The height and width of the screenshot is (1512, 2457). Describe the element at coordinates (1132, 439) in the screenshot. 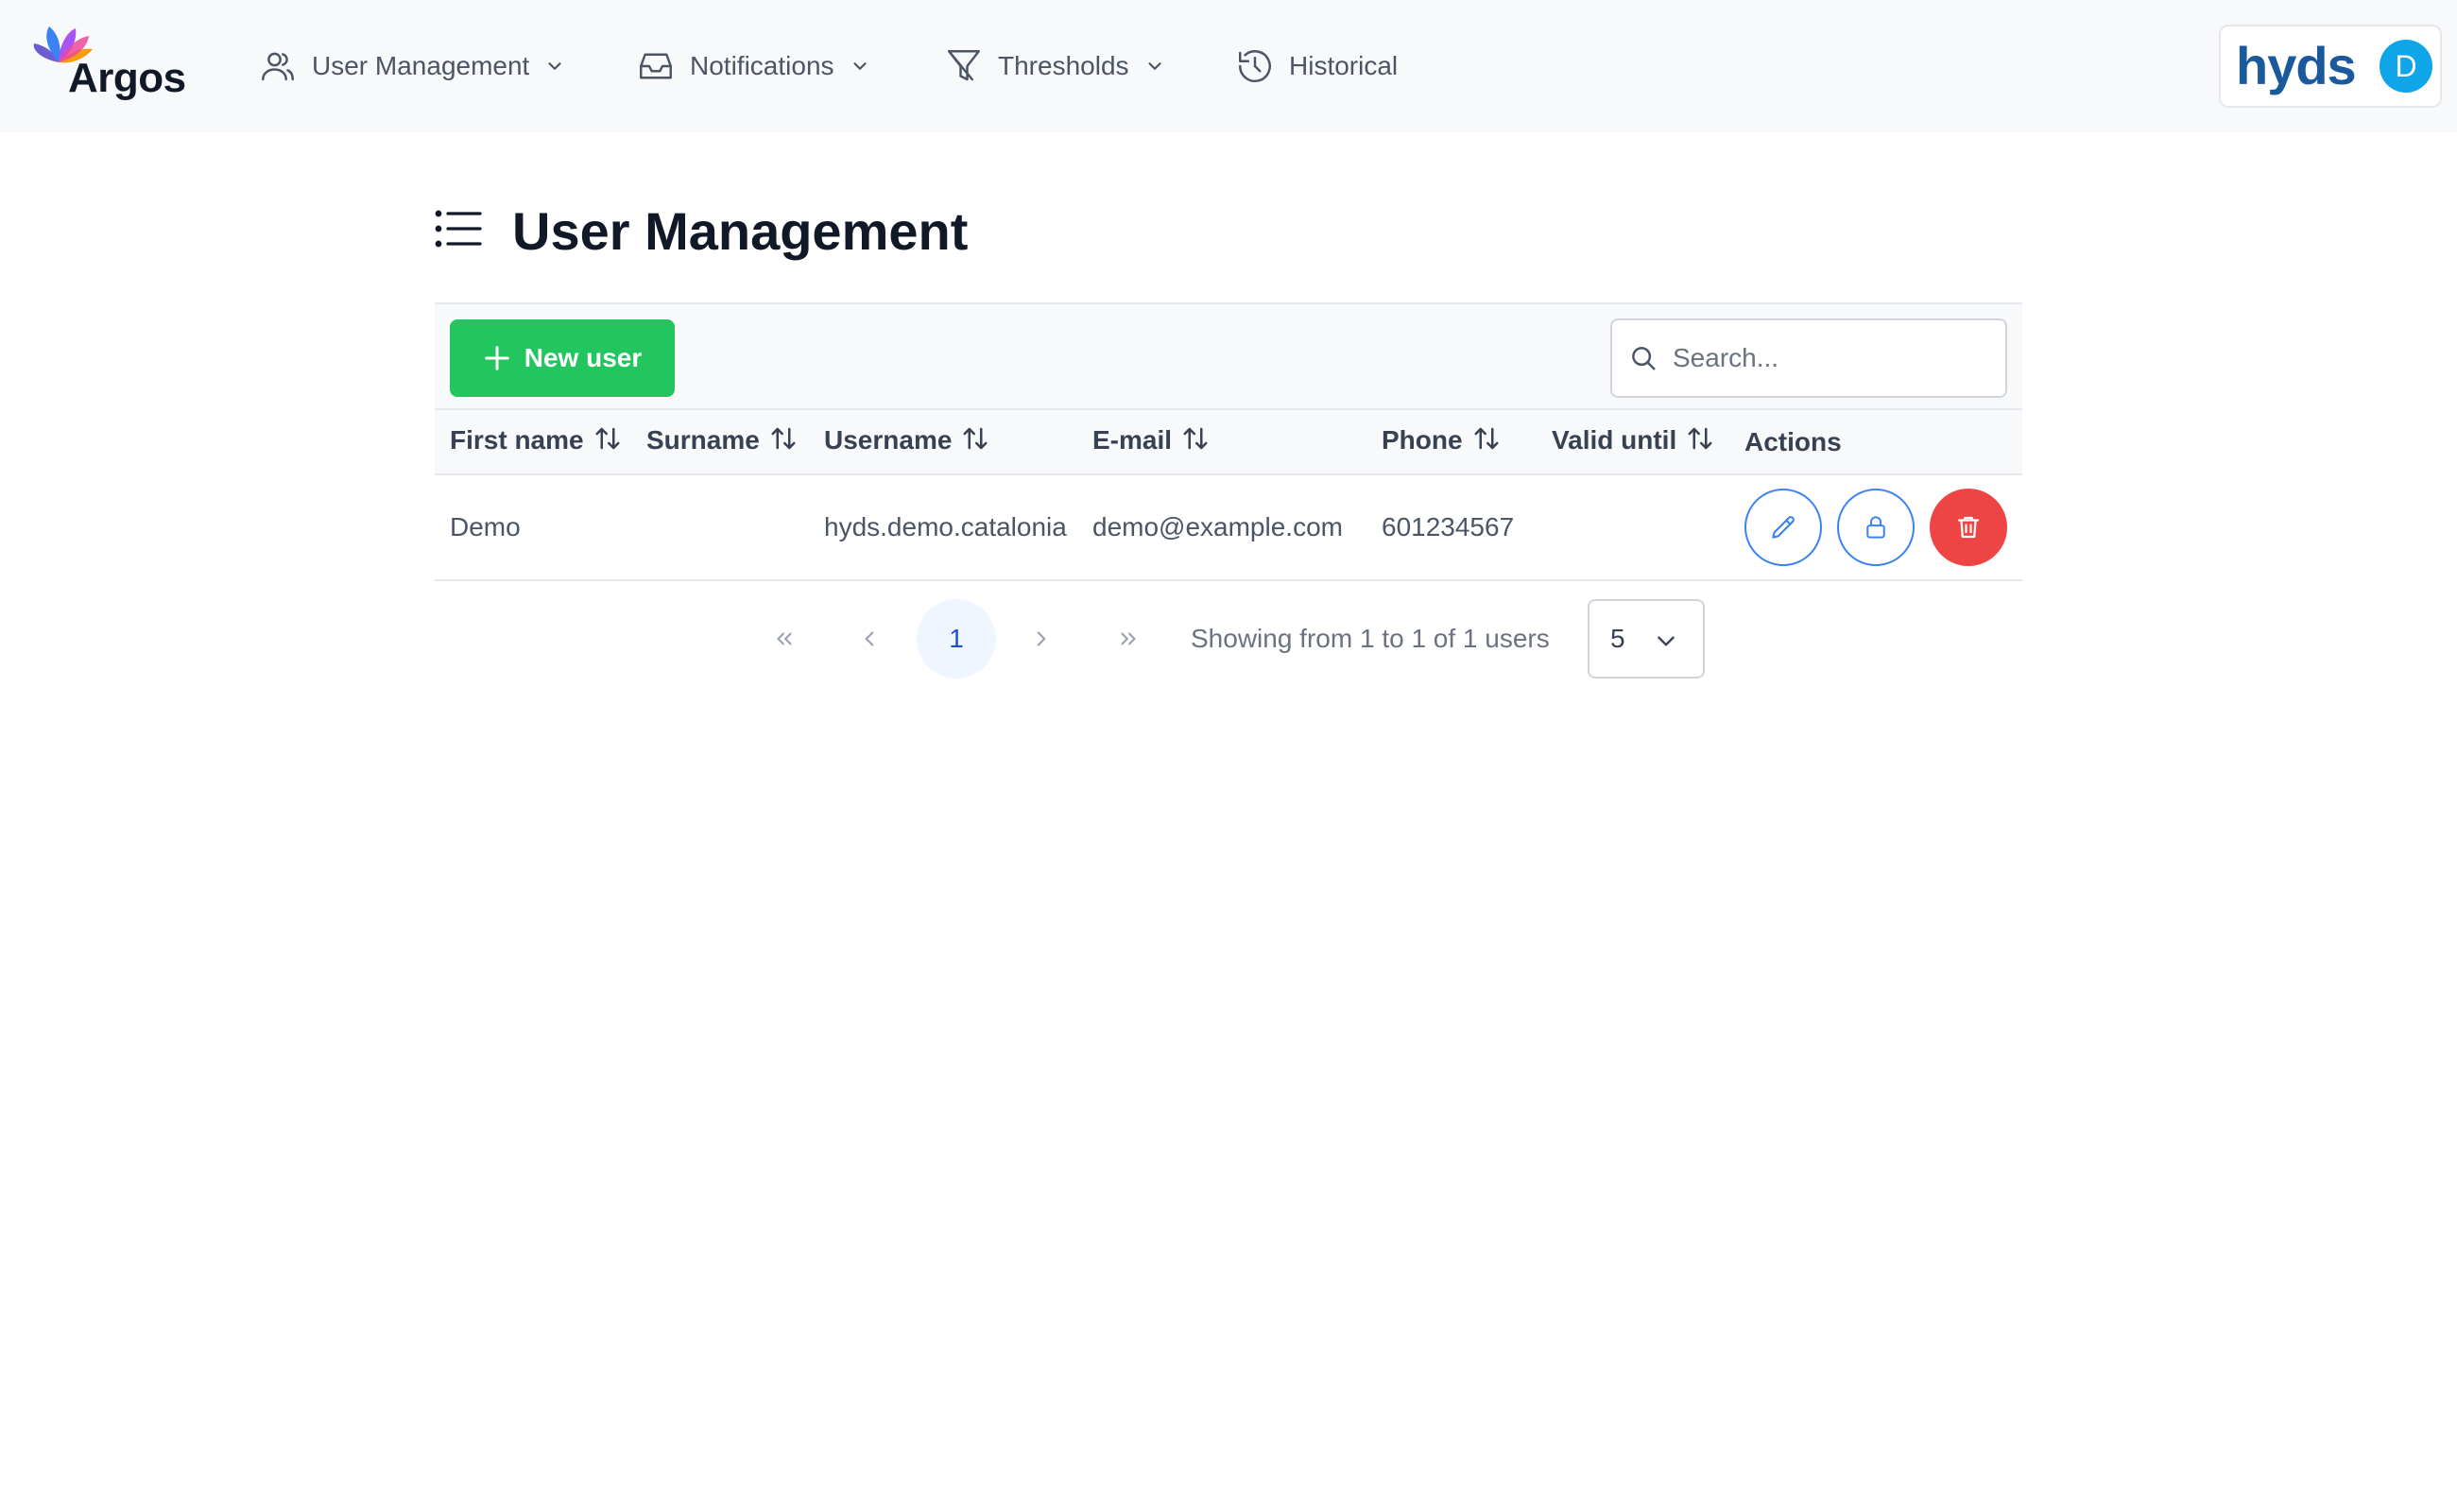

I see `col-label: E-mail` at that location.